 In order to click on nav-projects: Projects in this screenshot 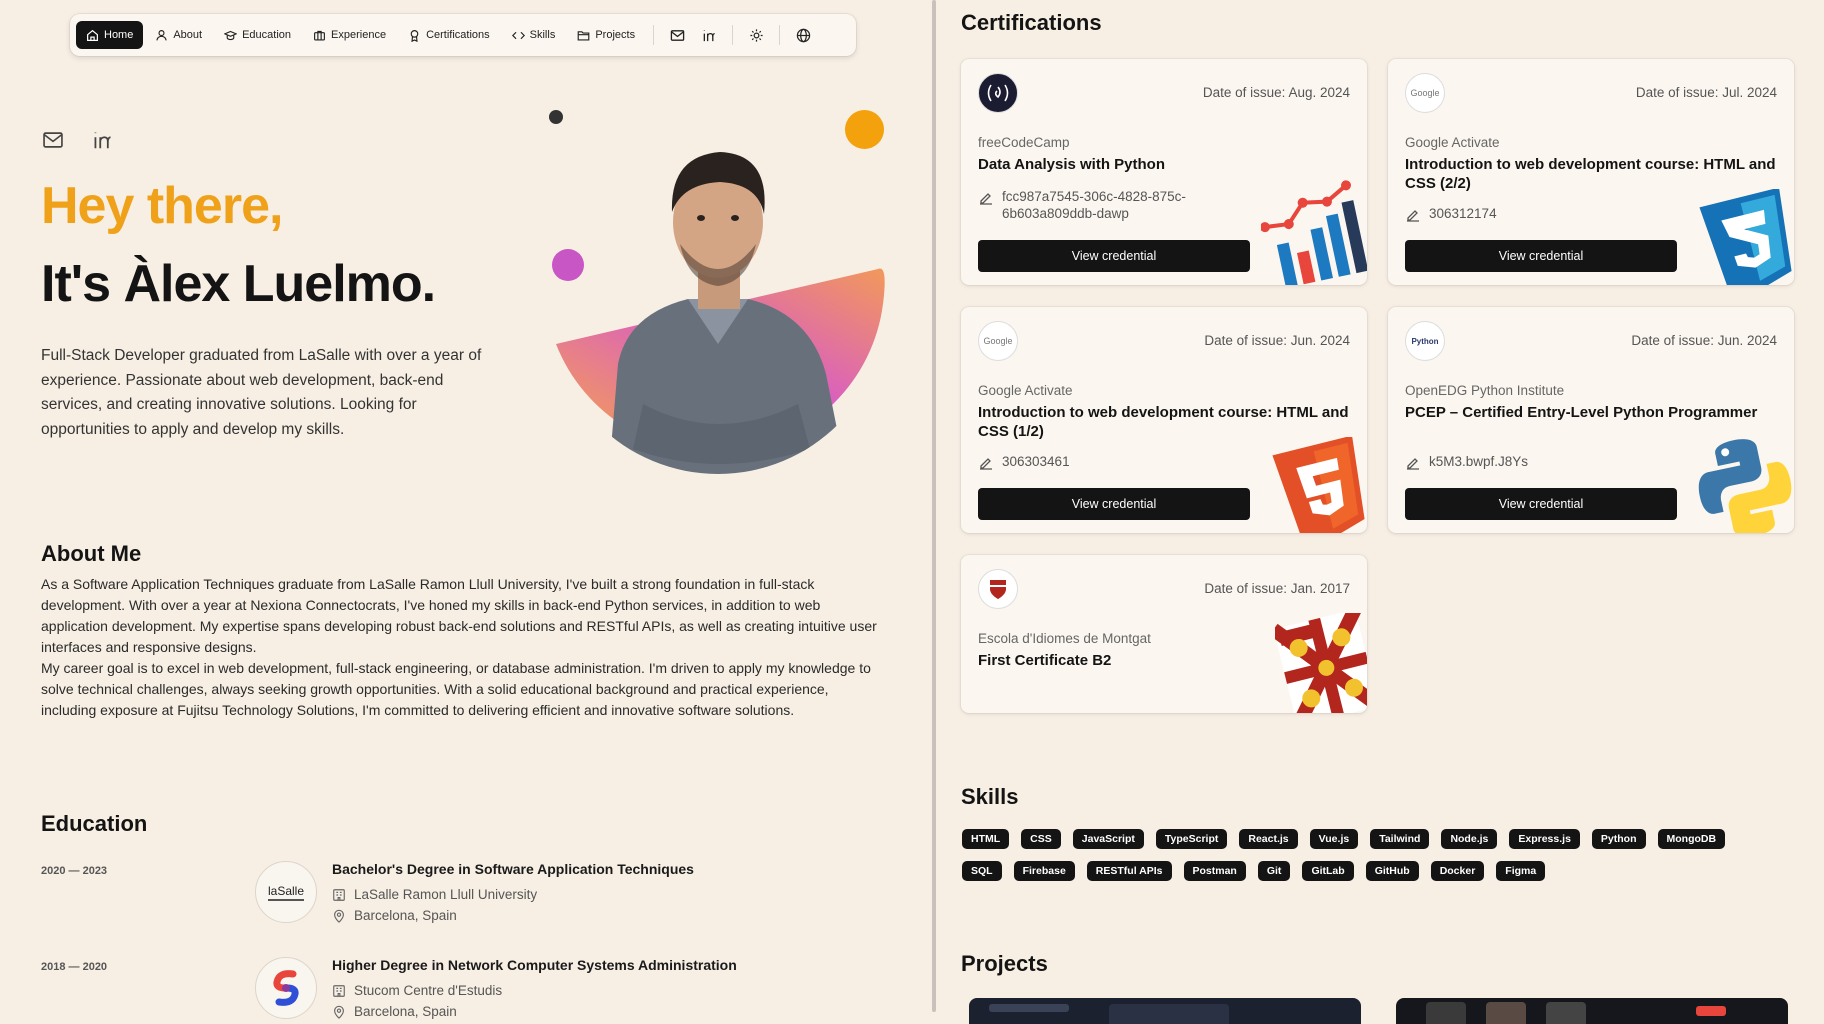, I will do `click(606, 35)`.